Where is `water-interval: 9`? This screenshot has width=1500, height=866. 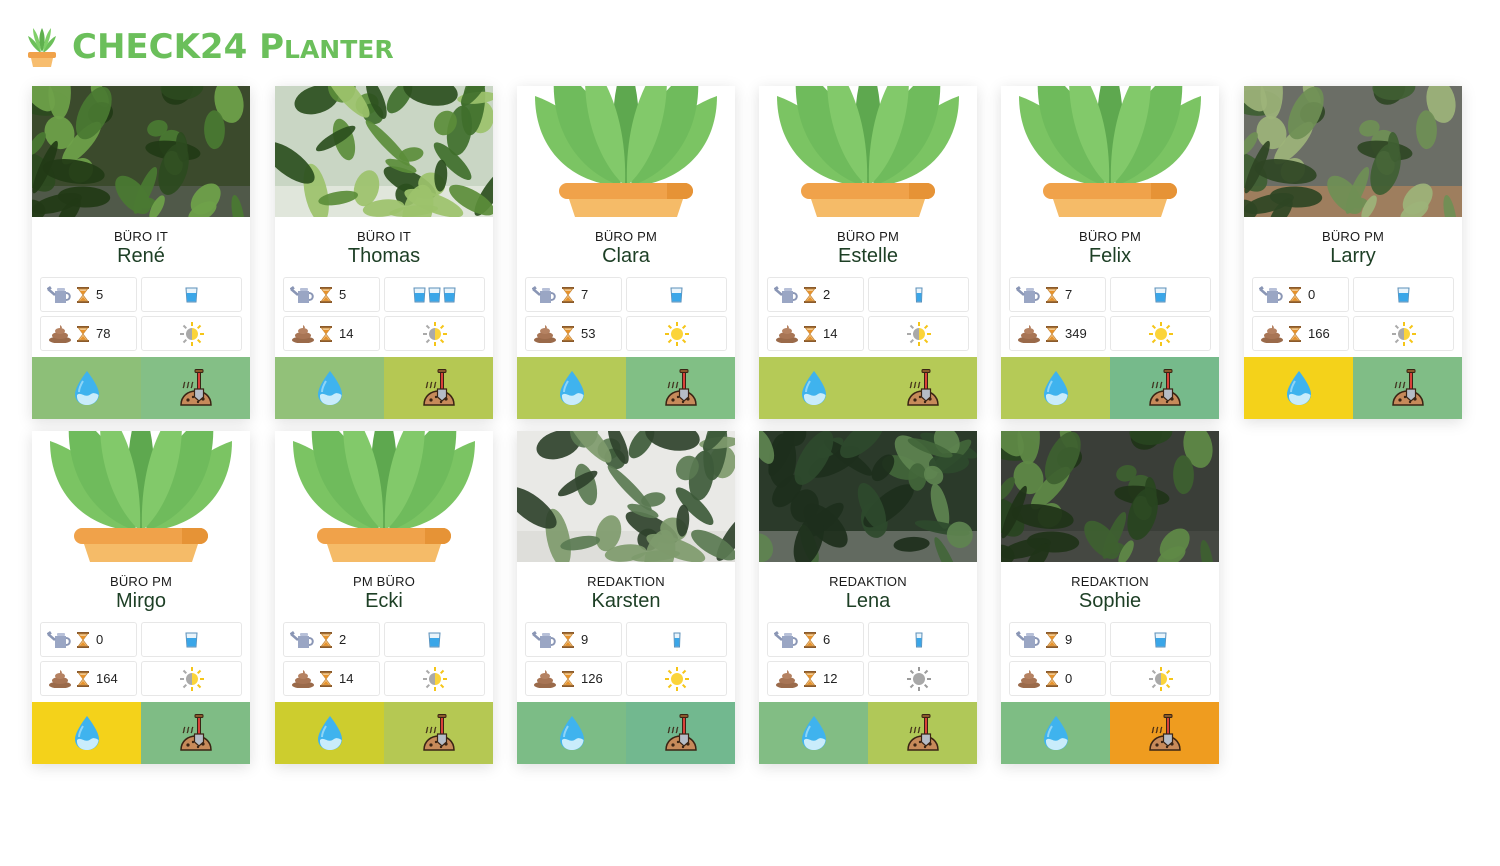
water-interval: 9 is located at coordinates (1057, 639).